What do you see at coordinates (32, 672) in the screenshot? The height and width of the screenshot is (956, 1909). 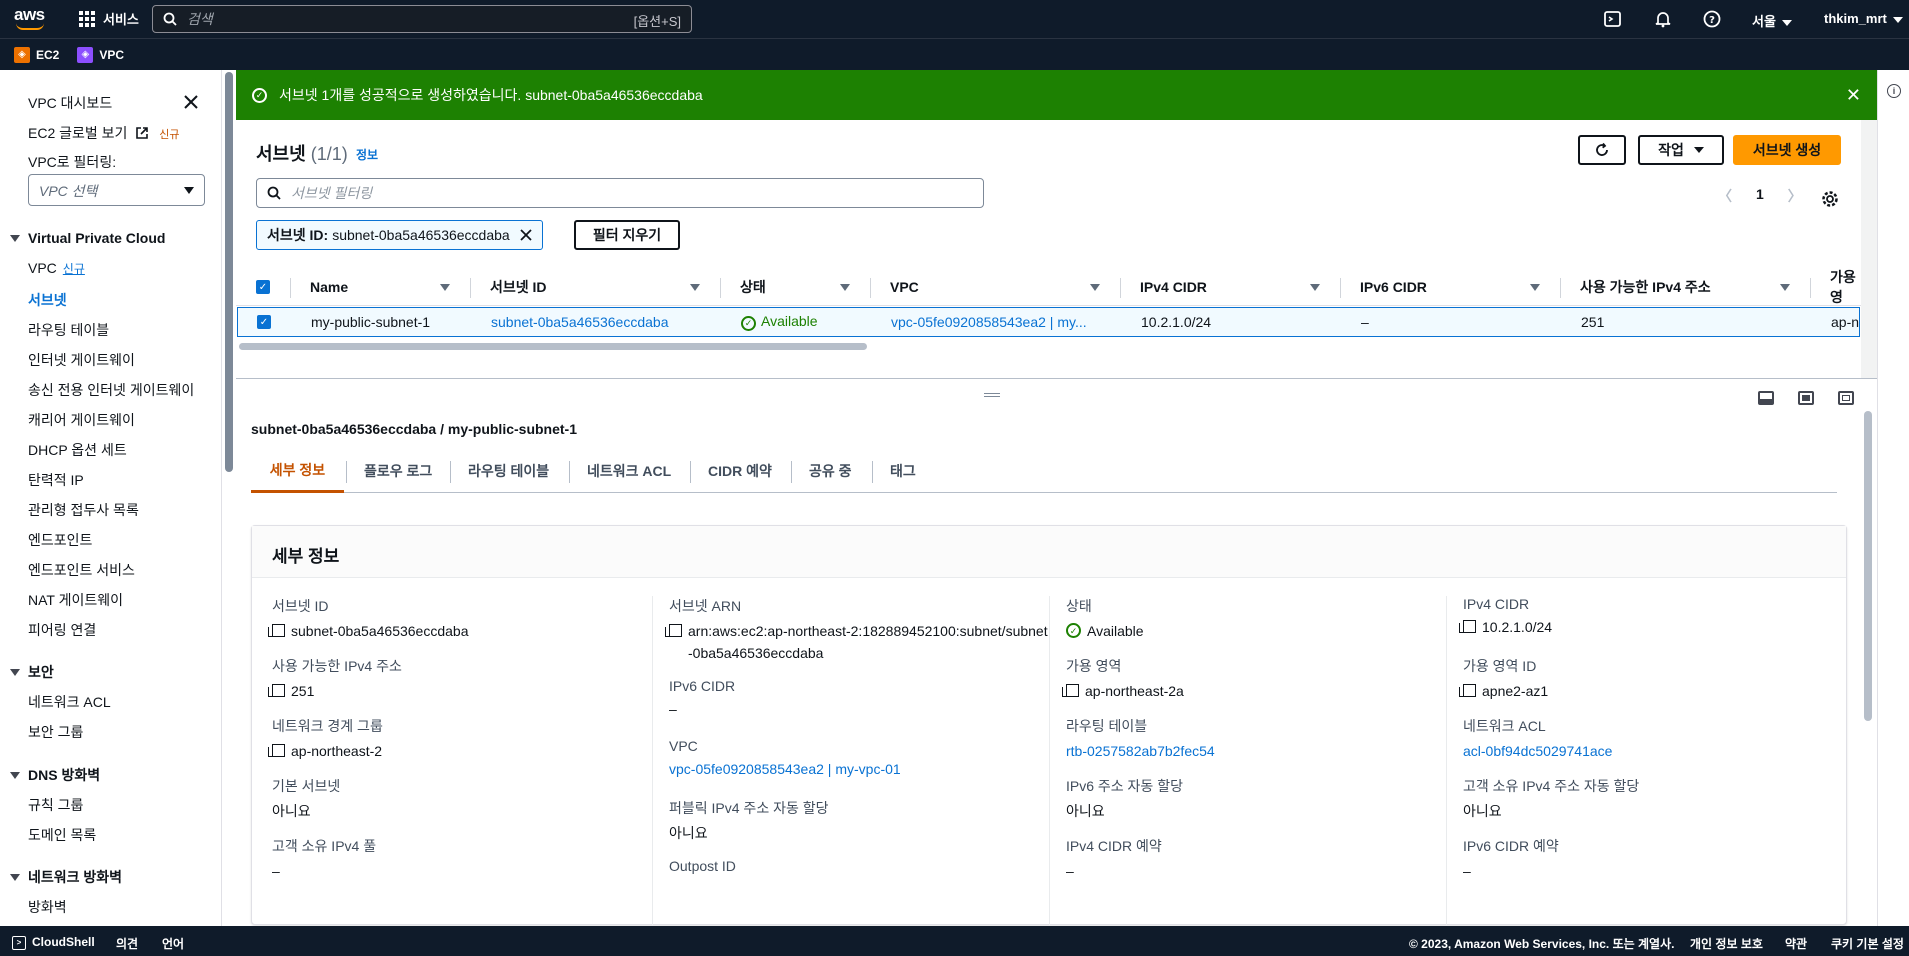 I see `sidebar-section-security: 보안` at bounding box center [32, 672].